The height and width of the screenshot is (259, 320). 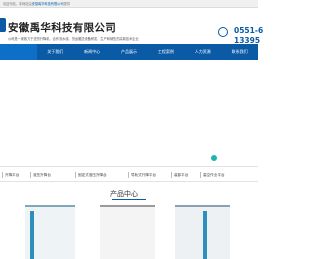 I want to click on nav-item-products: 产品展示, so click(x=129, y=52).